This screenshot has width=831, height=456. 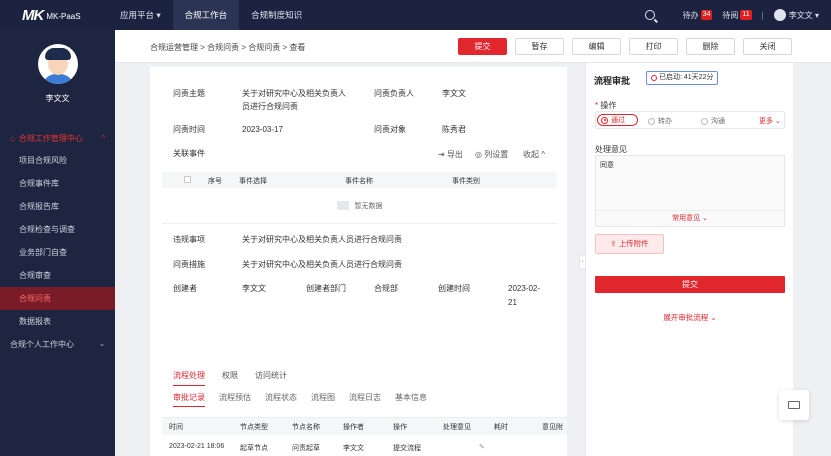 I want to click on sidebar-item-event-library: 合规事件库, so click(x=57, y=183).